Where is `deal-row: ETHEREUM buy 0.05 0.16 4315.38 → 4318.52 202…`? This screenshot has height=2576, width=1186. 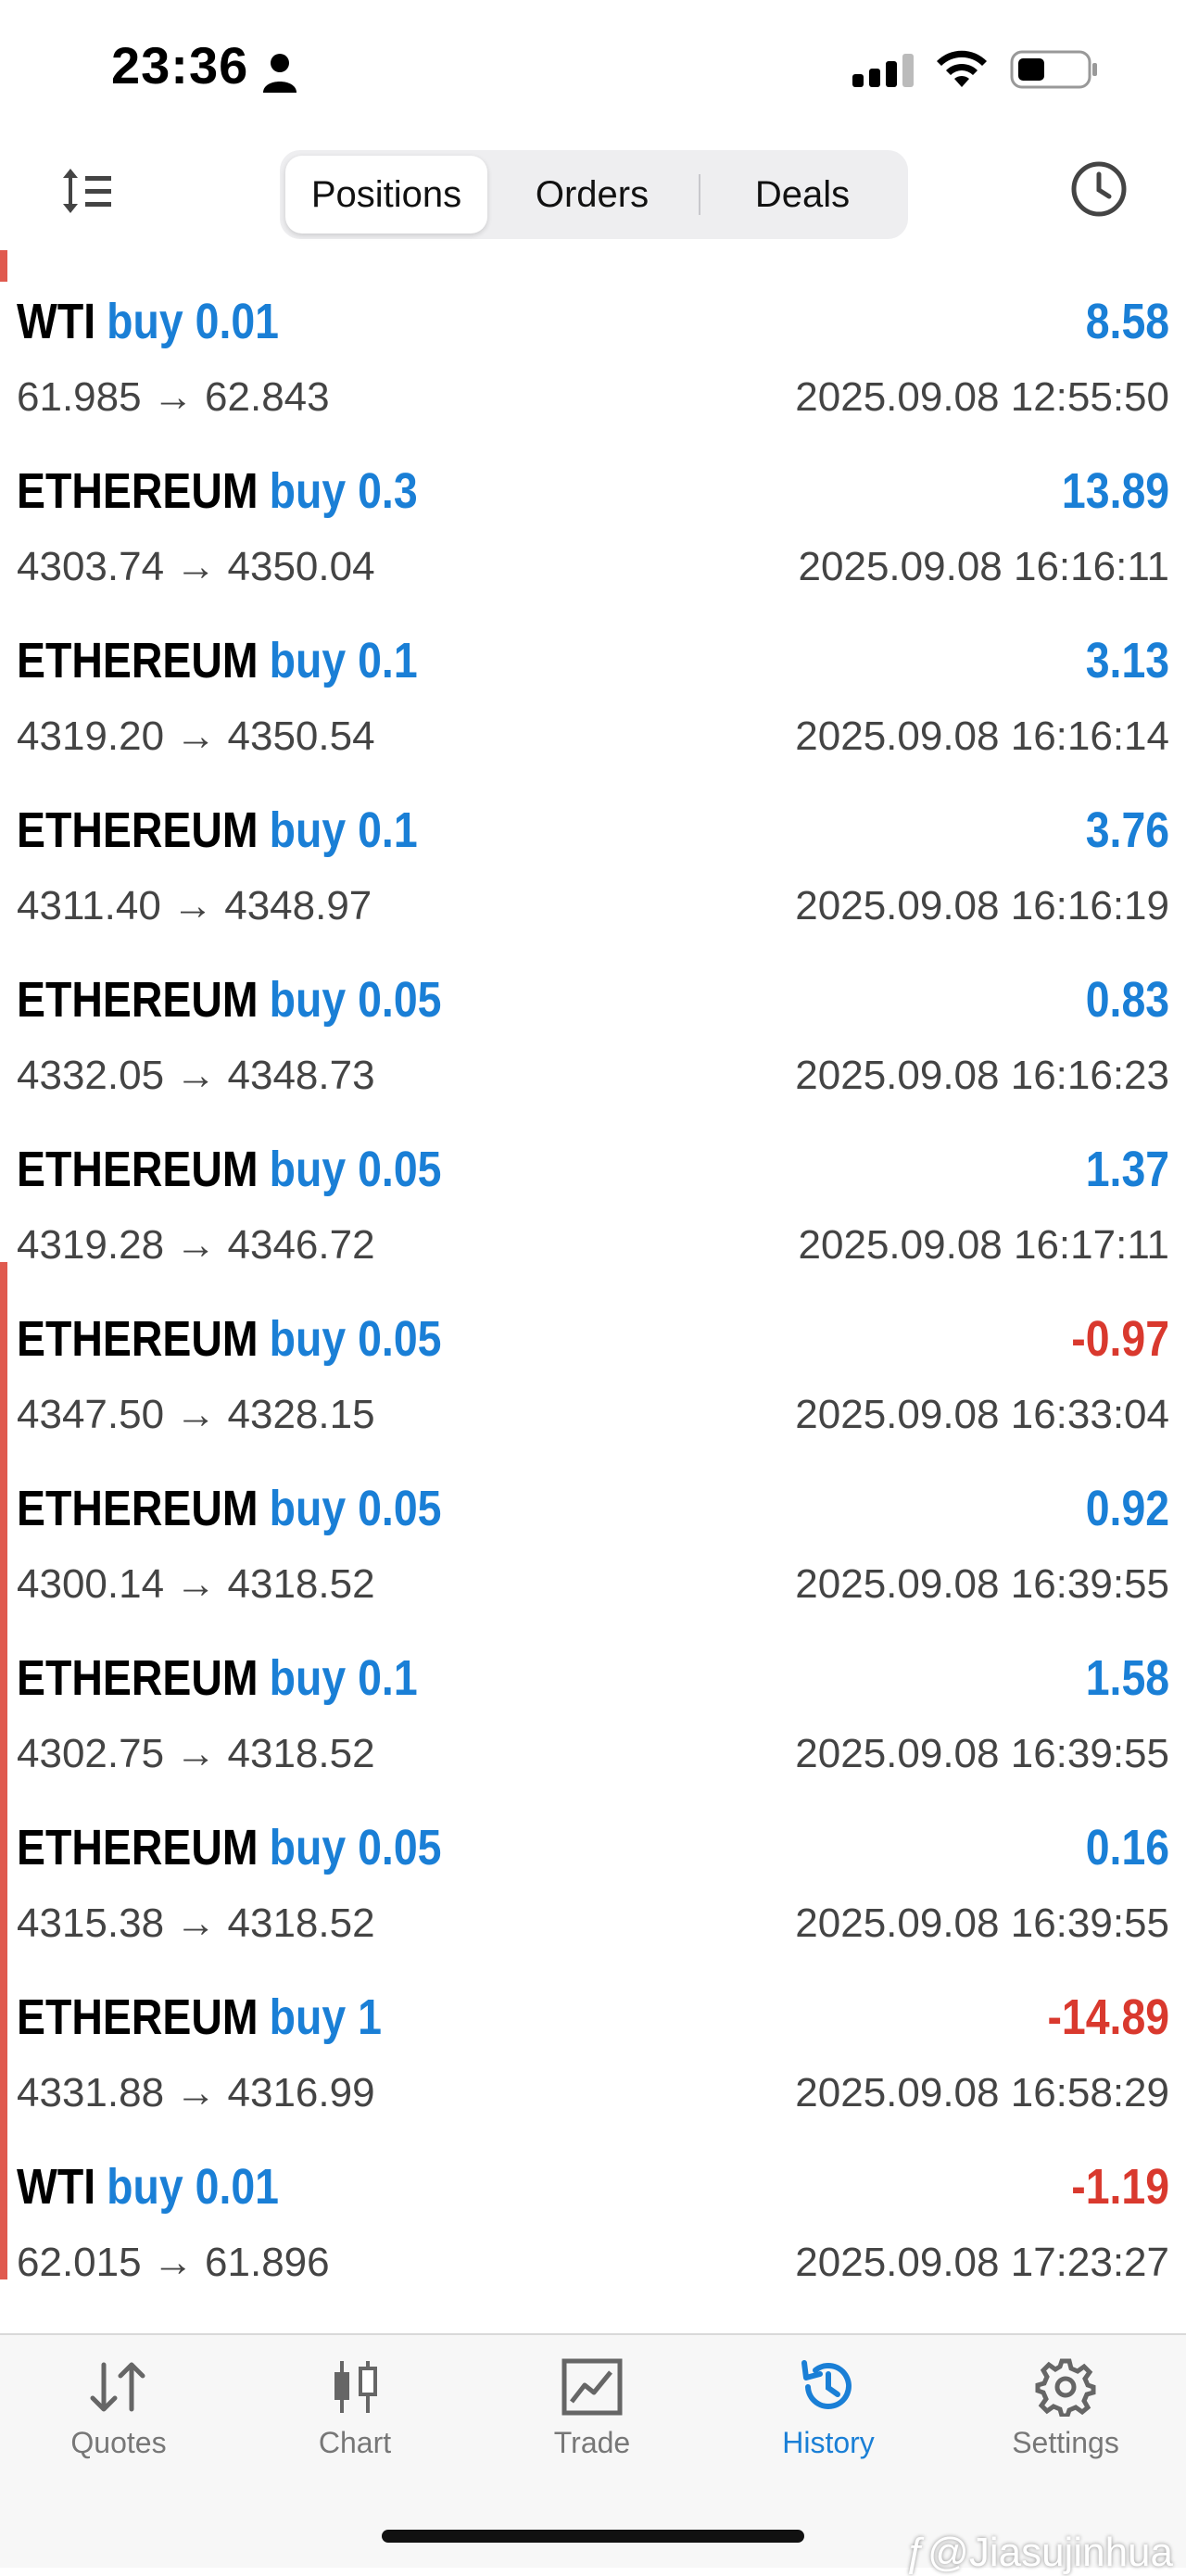
deal-row: ETHEREUM buy 0.05 0.16 4315.38 → 4318.52 202… is located at coordinates (593, 1858).